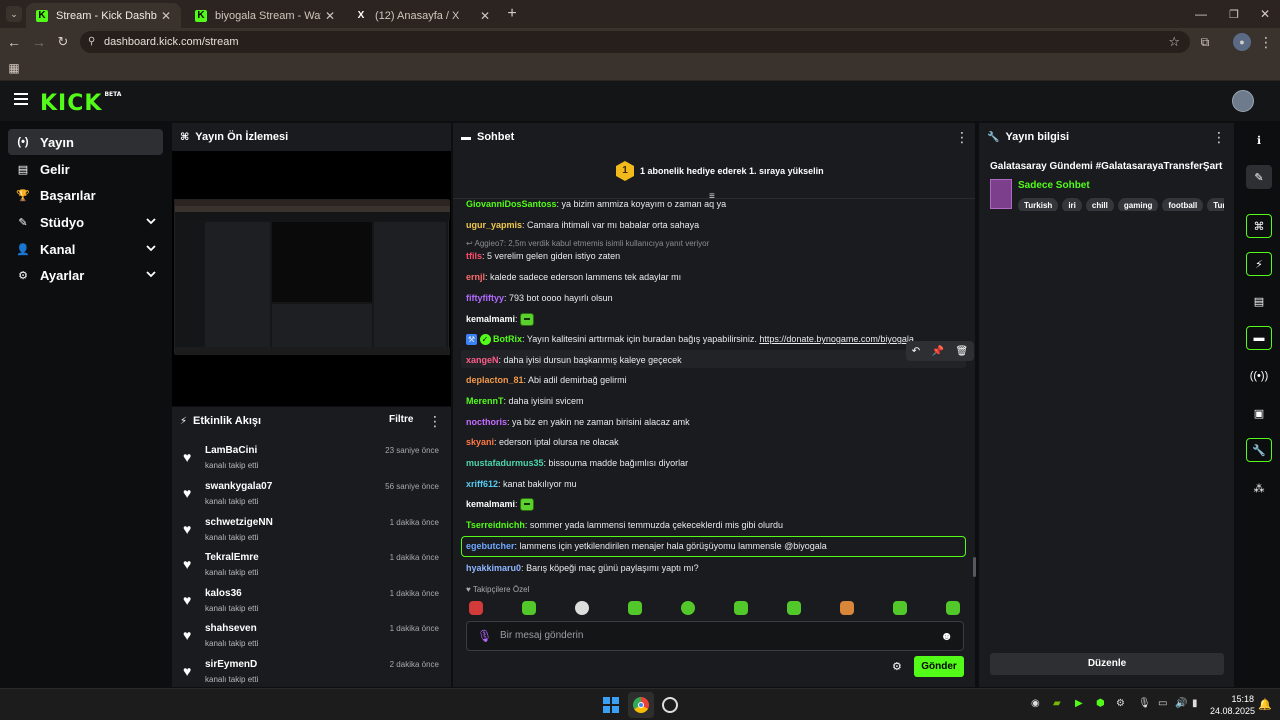 Image resolution: width=1280 pixels, height=720 pixels. What do you see at coordinates (39, 42) in the screenshot?
I see `forward-icon: →` at bounding box center [39, 42].